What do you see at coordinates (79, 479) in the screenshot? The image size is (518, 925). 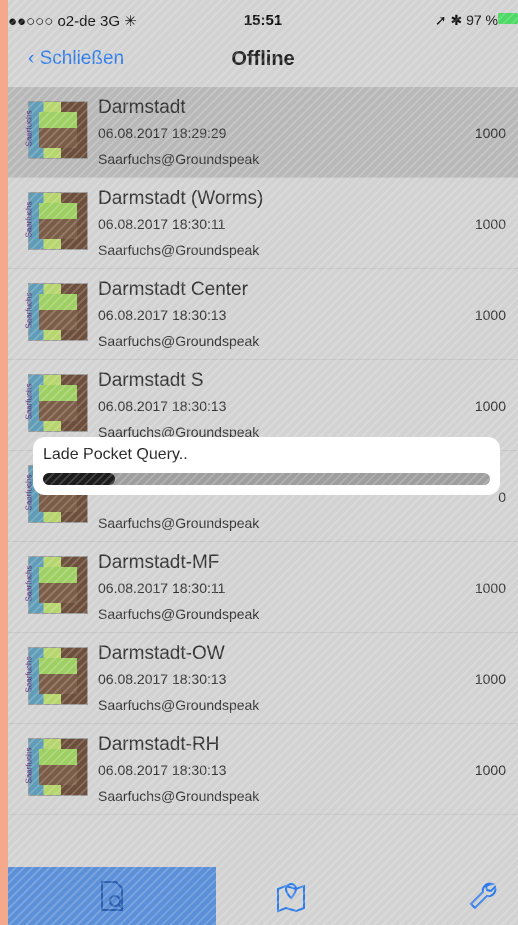 I see `progress-fill` at bounding box center [79, 479].